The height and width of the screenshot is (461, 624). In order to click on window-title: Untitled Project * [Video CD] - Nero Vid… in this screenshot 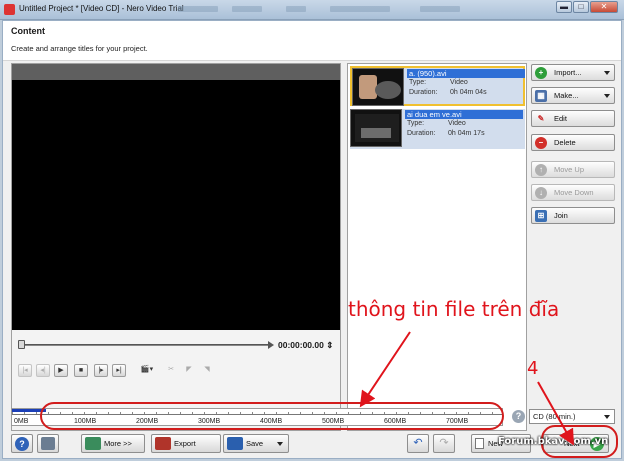, I will do `click(101, 8)`.